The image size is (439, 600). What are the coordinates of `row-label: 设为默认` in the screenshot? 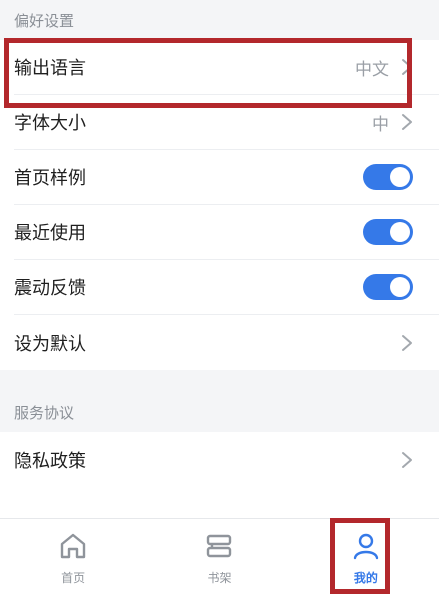 It's located at (50, 344).